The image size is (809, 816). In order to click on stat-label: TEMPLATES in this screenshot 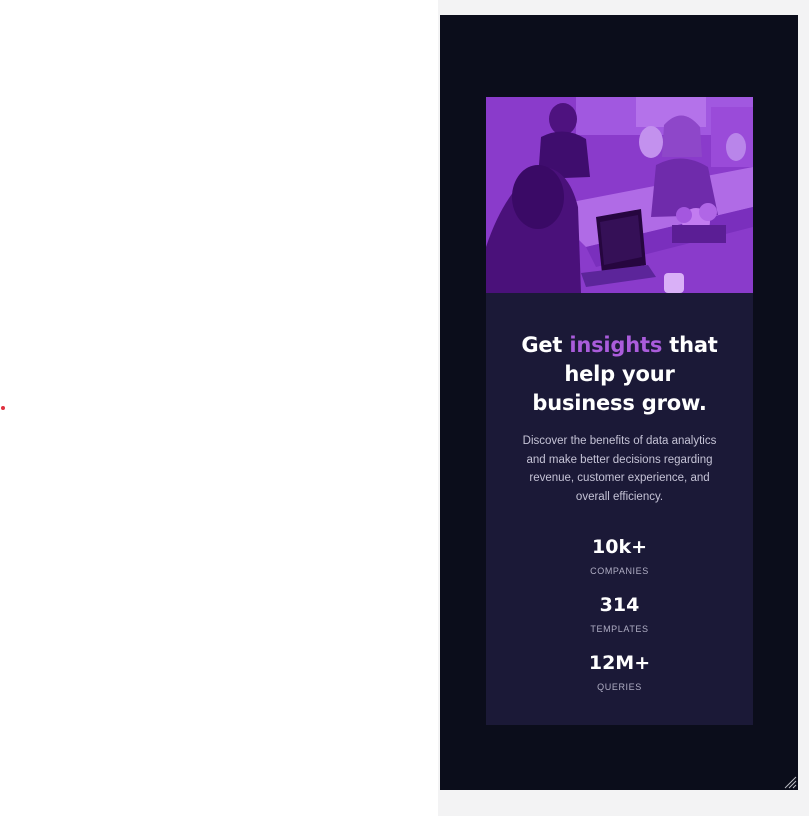, I will do `click(619, 629)`.